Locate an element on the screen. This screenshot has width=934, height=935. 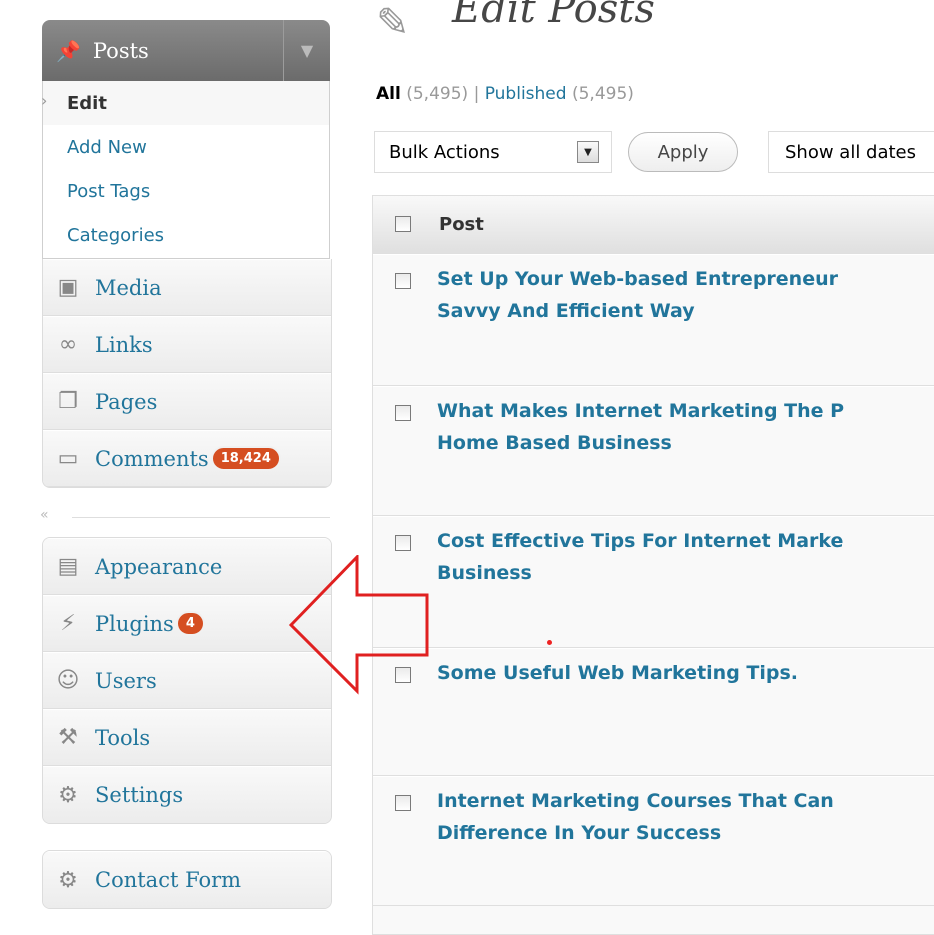
current-indicator-icon: › is located at coordinates (44, 100).